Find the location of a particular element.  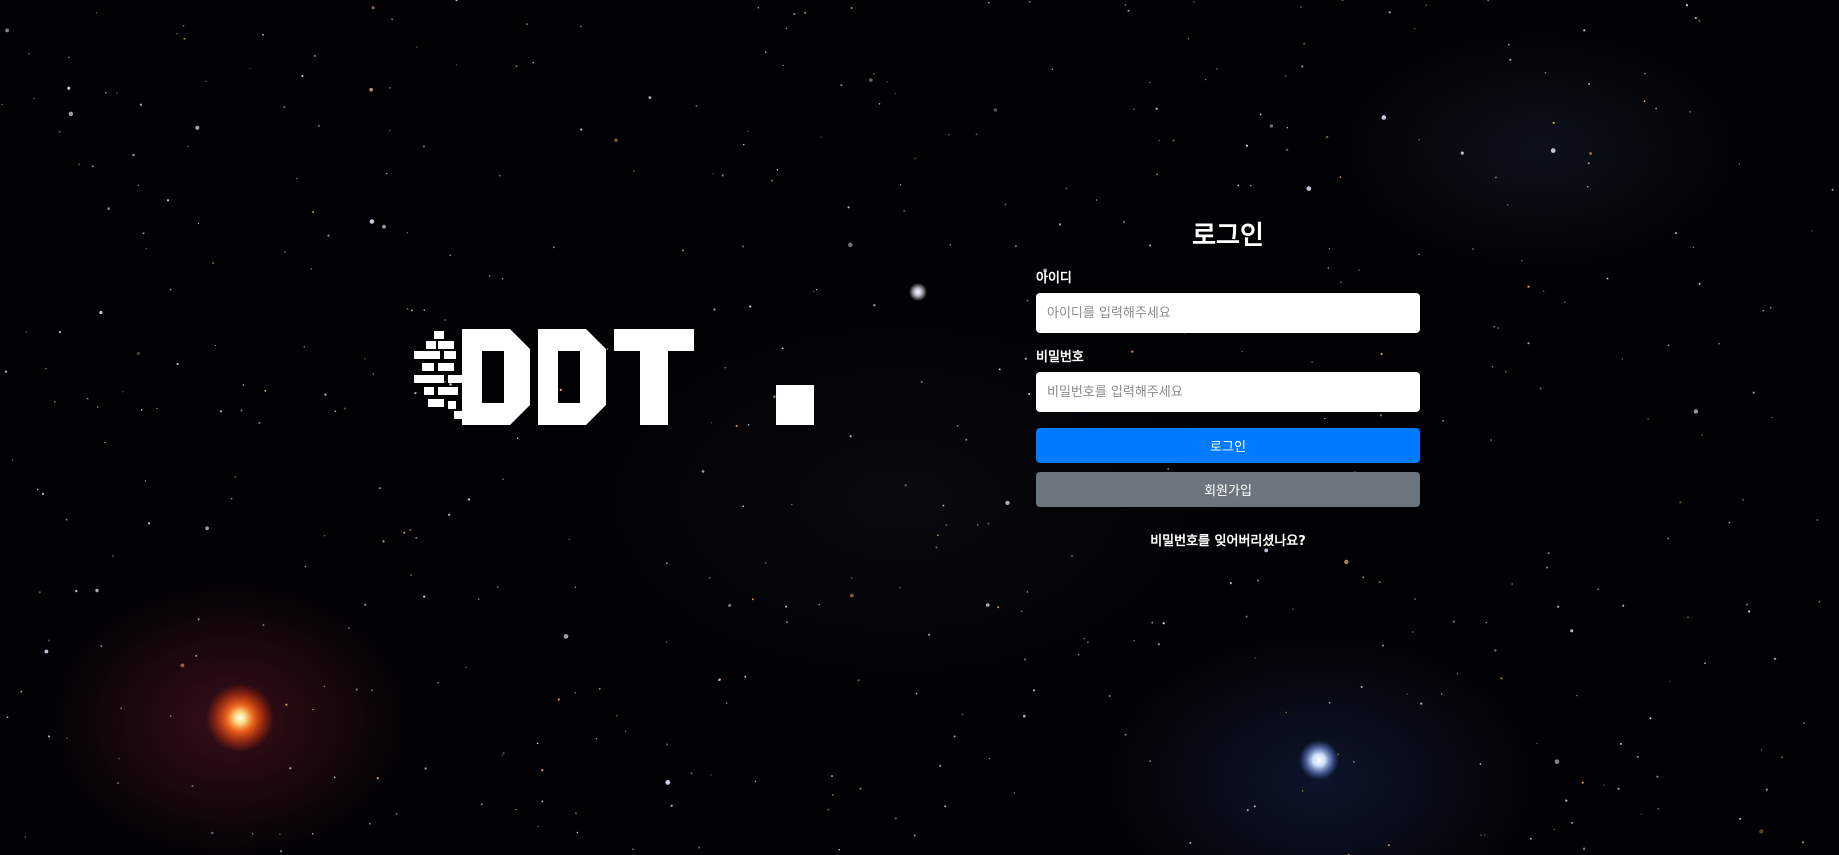

login-button: 로그인 is located at coordinates (1228, 445).